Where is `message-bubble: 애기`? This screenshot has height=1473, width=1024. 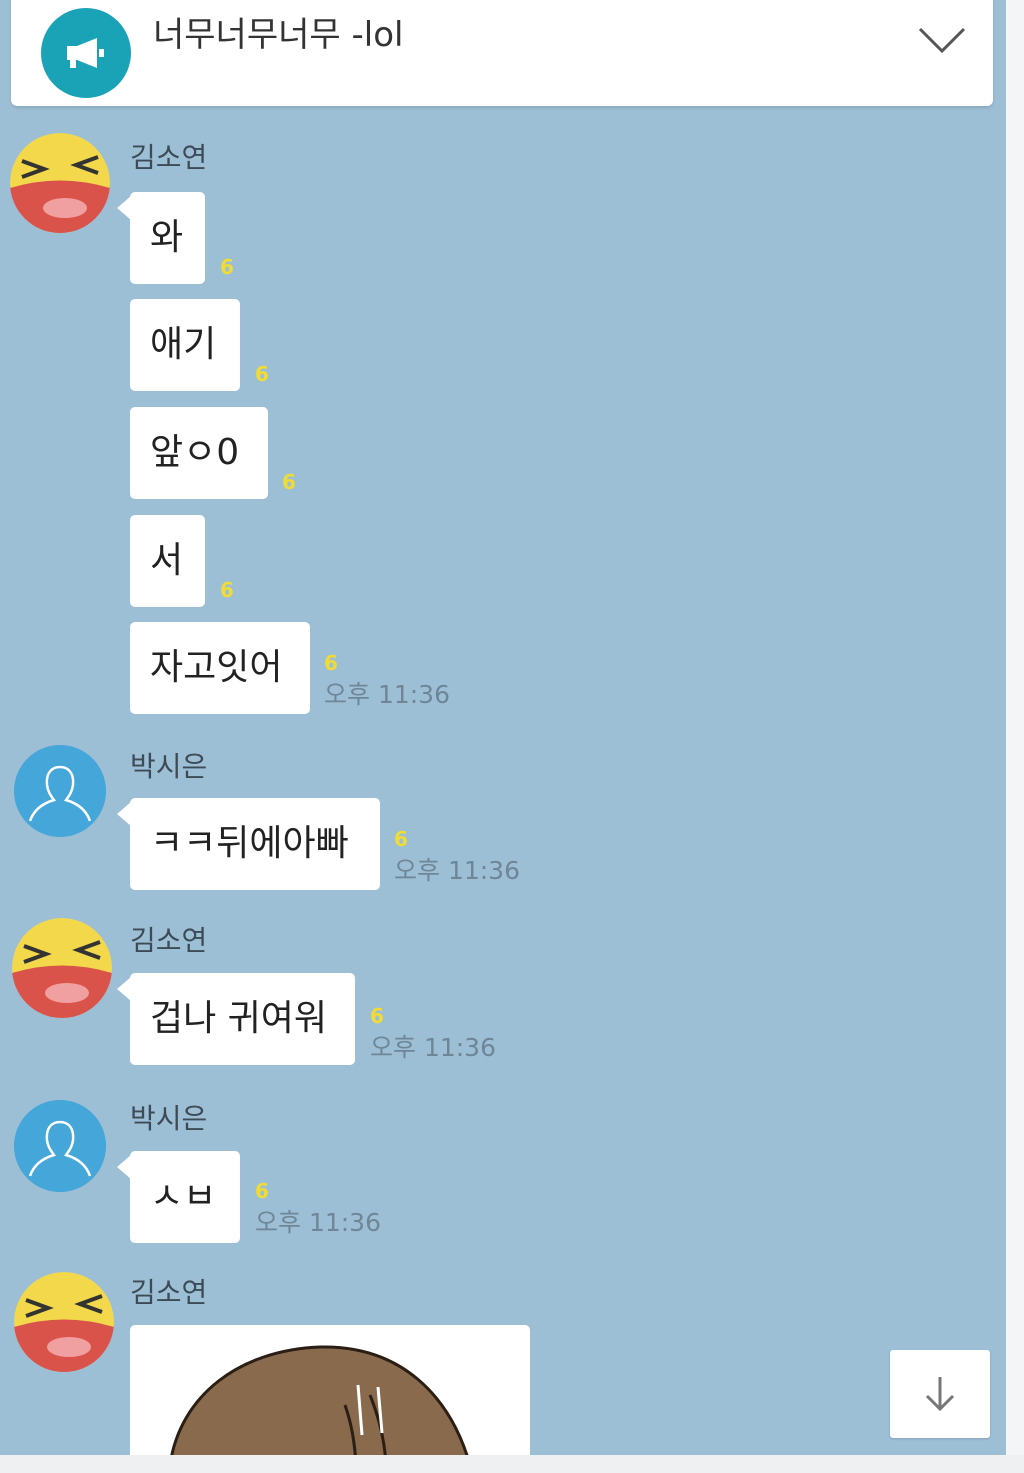
message-bubble: 애기 is located at coordinates (185, 345).